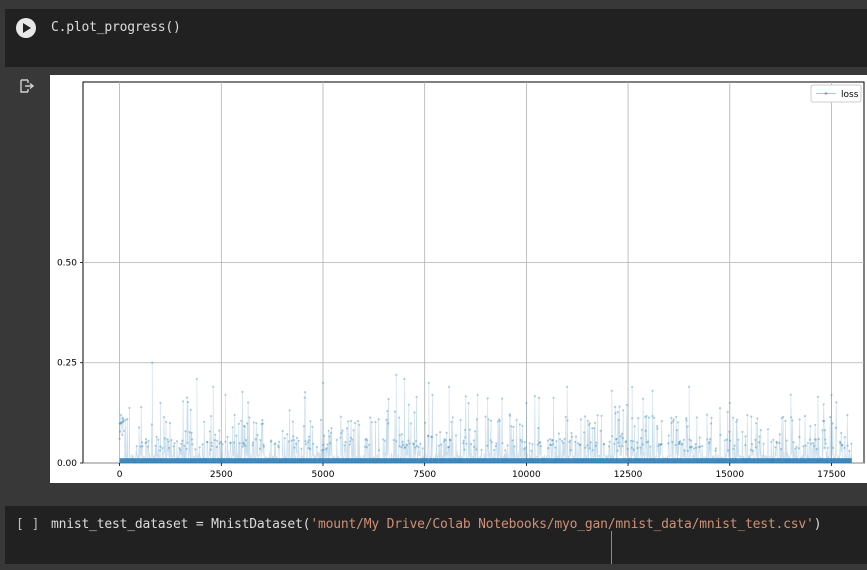 The width and height of the screenshot is (867, 570). I want to click on x-tick-label: 10000, so click(526, 475).